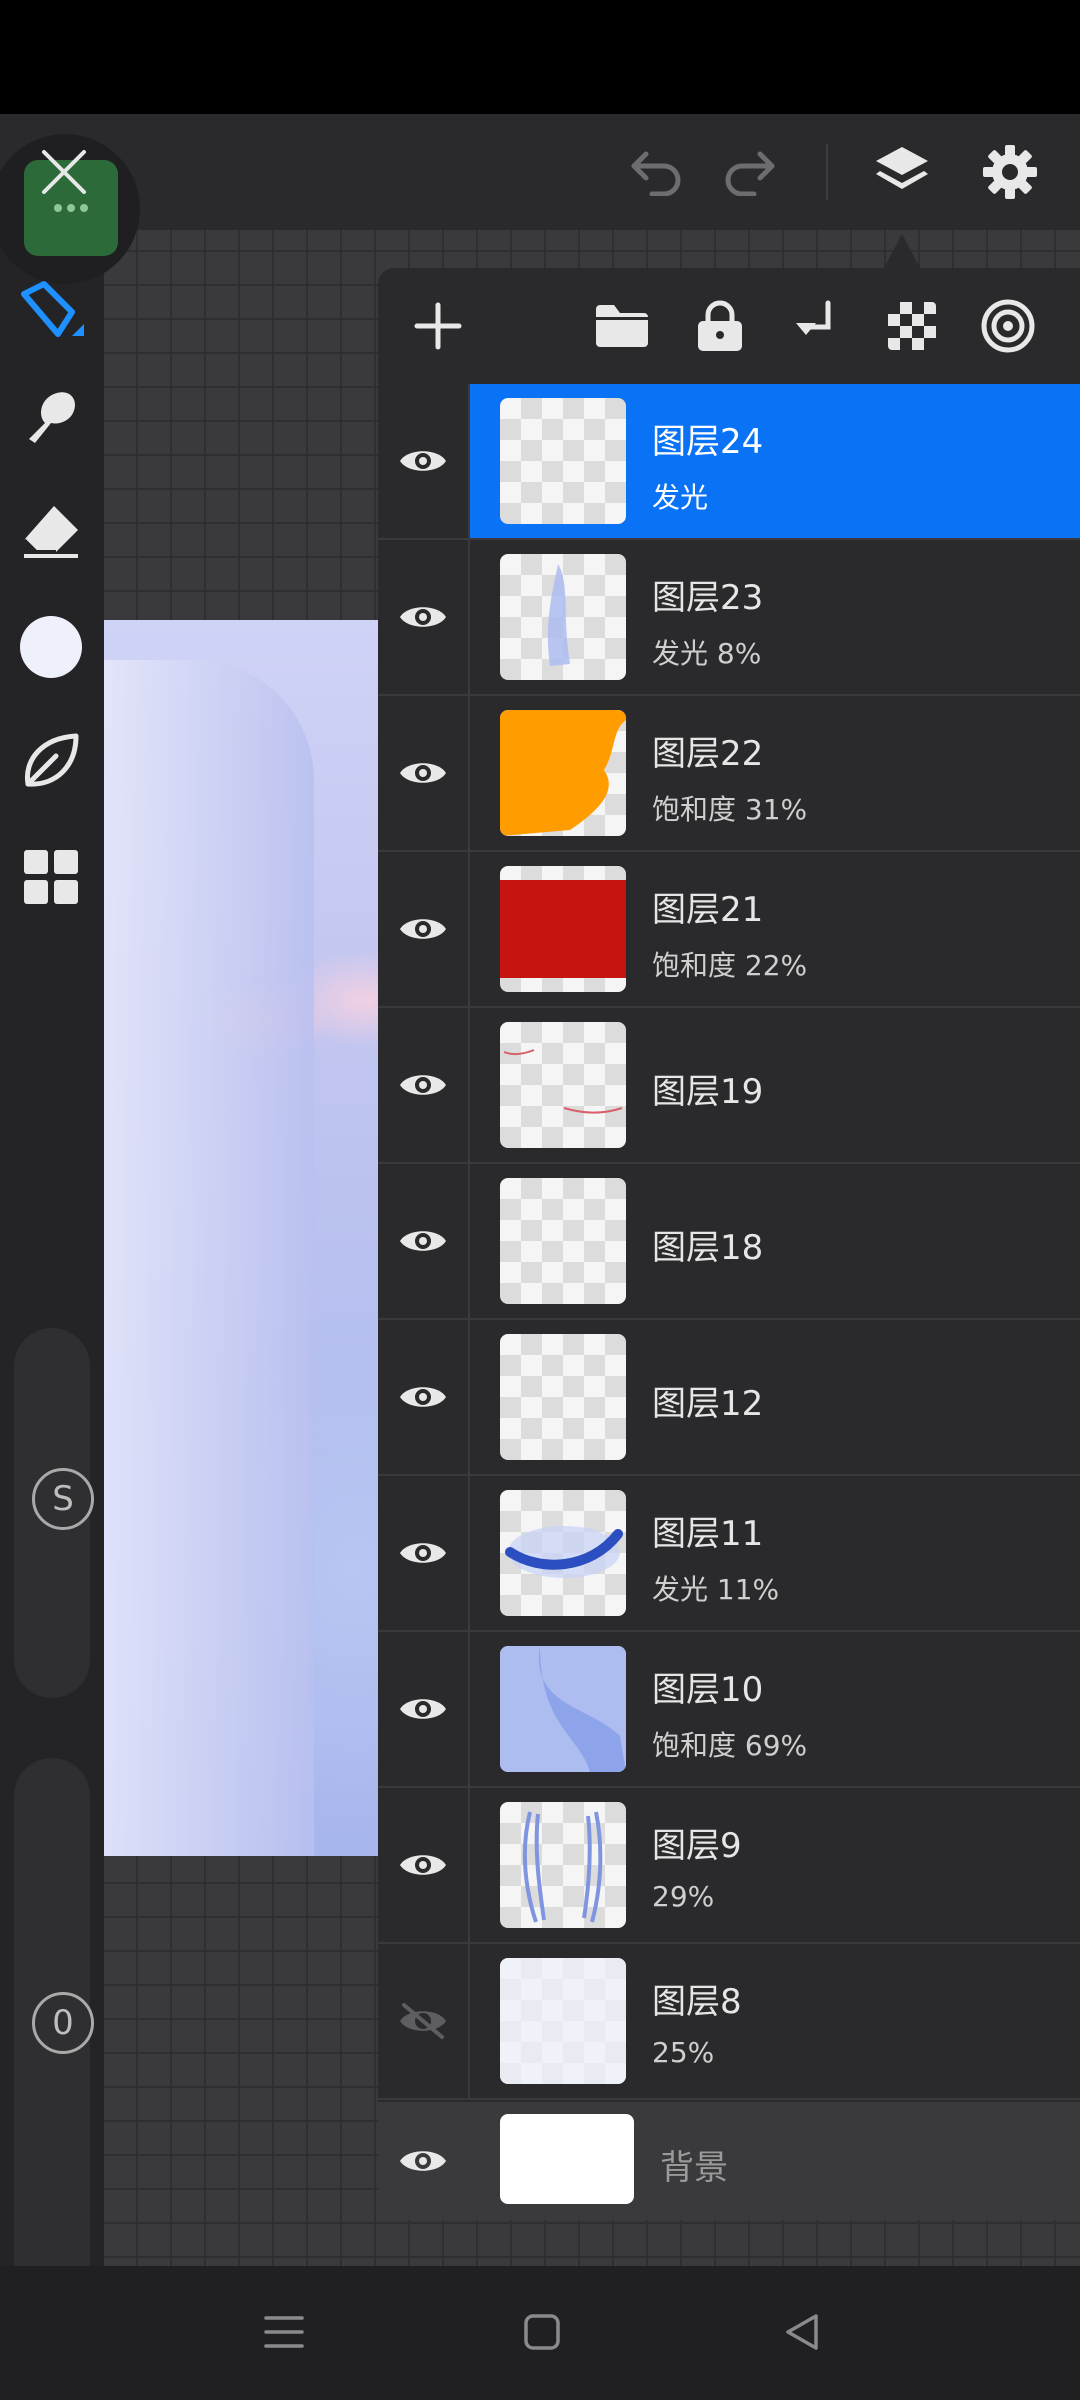 The width and height of the screenshot is (1080, 2400). I want to click on layer-name: 图层12, so click(708, 1404).